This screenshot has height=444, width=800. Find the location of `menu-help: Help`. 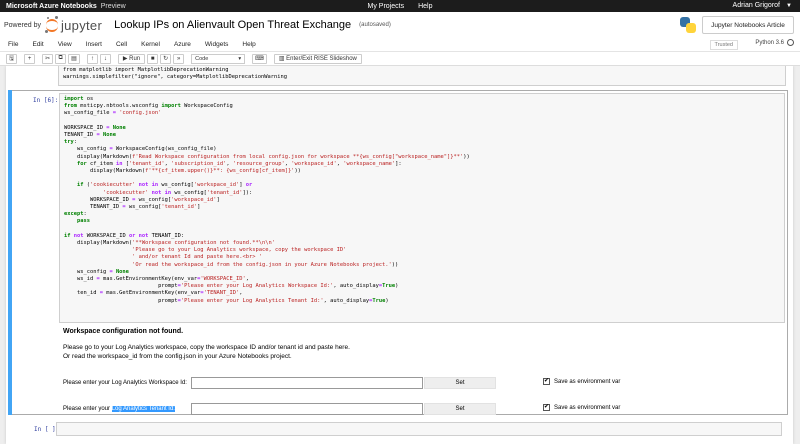

menu-help: Help is located at coordinates (248, 44).